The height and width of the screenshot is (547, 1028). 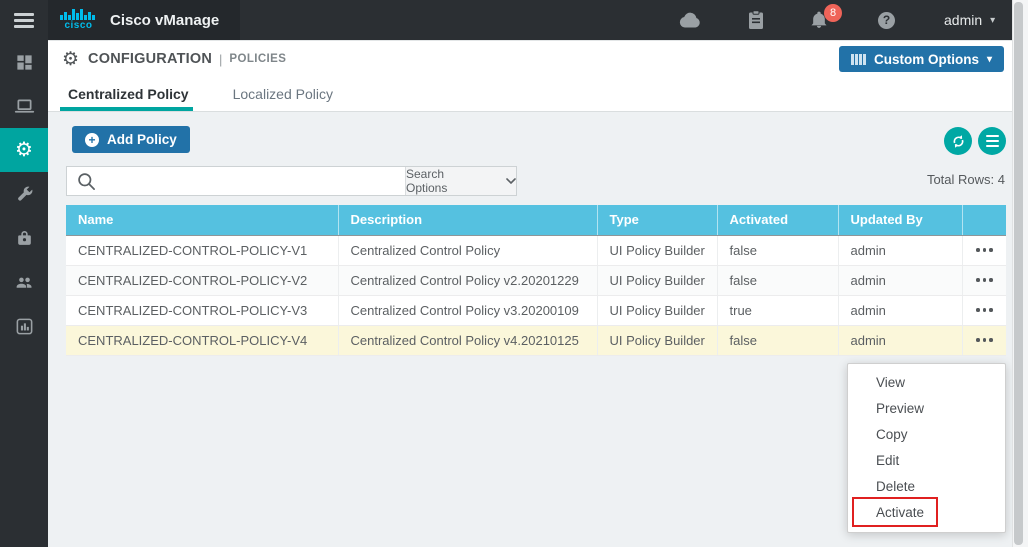 I want to click on tasks-clipboard-icon, so click(x=756, y=20).